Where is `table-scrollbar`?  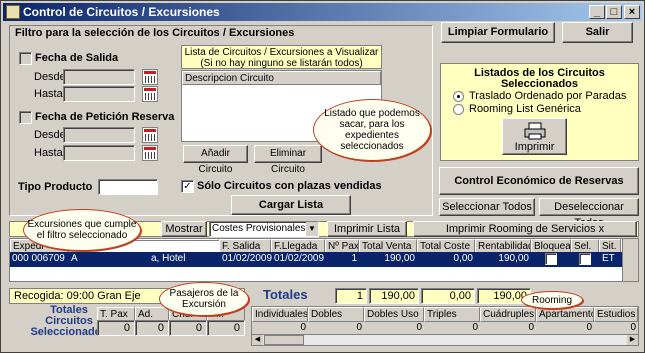 table-scrollbar is located at coordinates (630, 260).